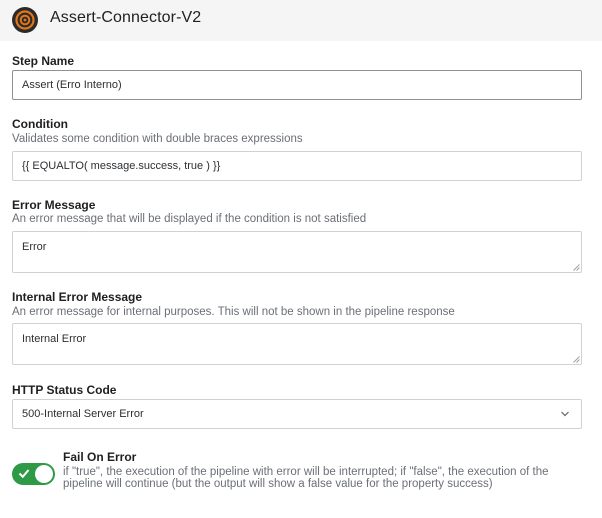 The width and height of the screenshot is (602, 518). Describe the element at coordinates (297, 85) in the screenshot. I see `step-name-input: Assert (Erro Interno)` at that location.